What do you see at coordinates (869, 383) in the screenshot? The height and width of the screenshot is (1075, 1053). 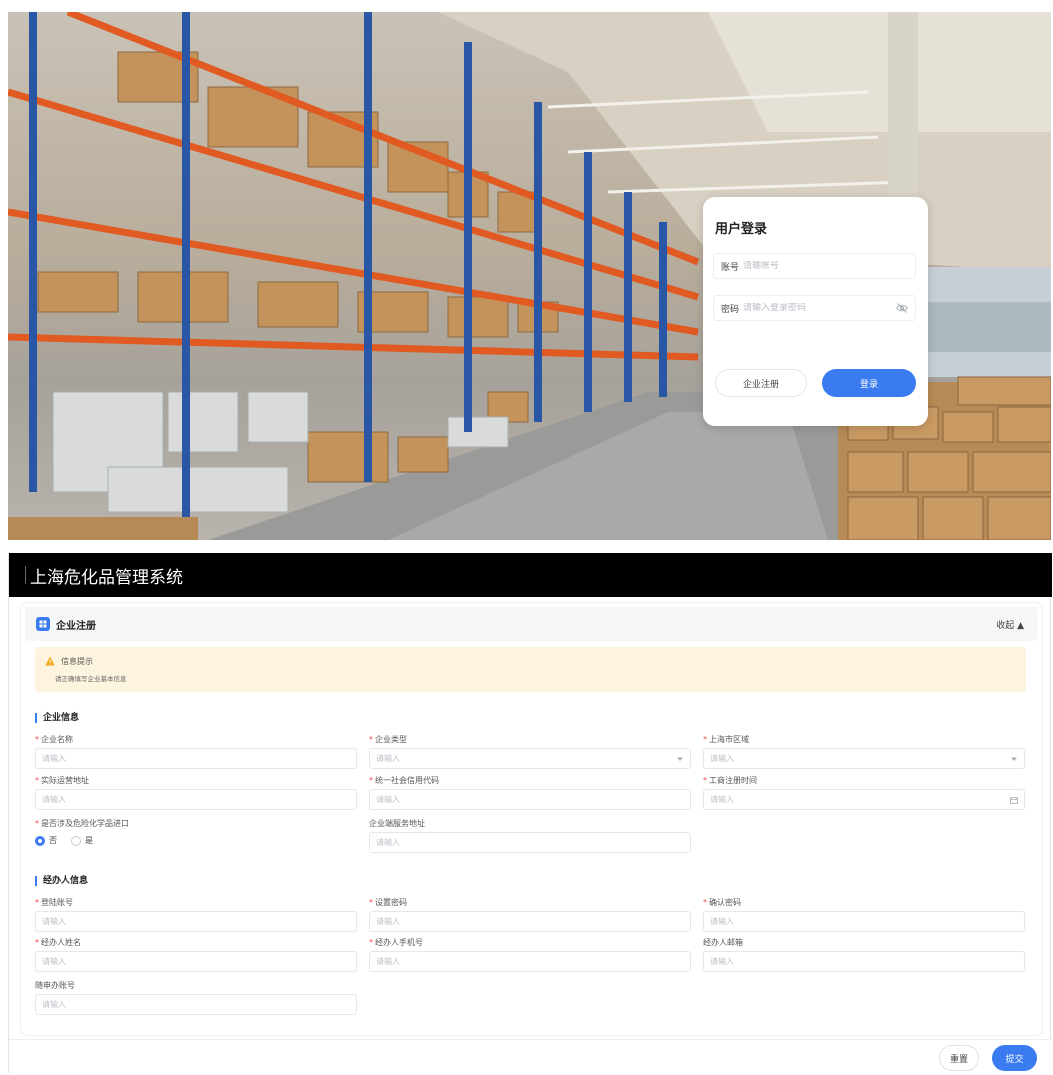 I see `login-button: 登录` at bounding box center [869, 383].